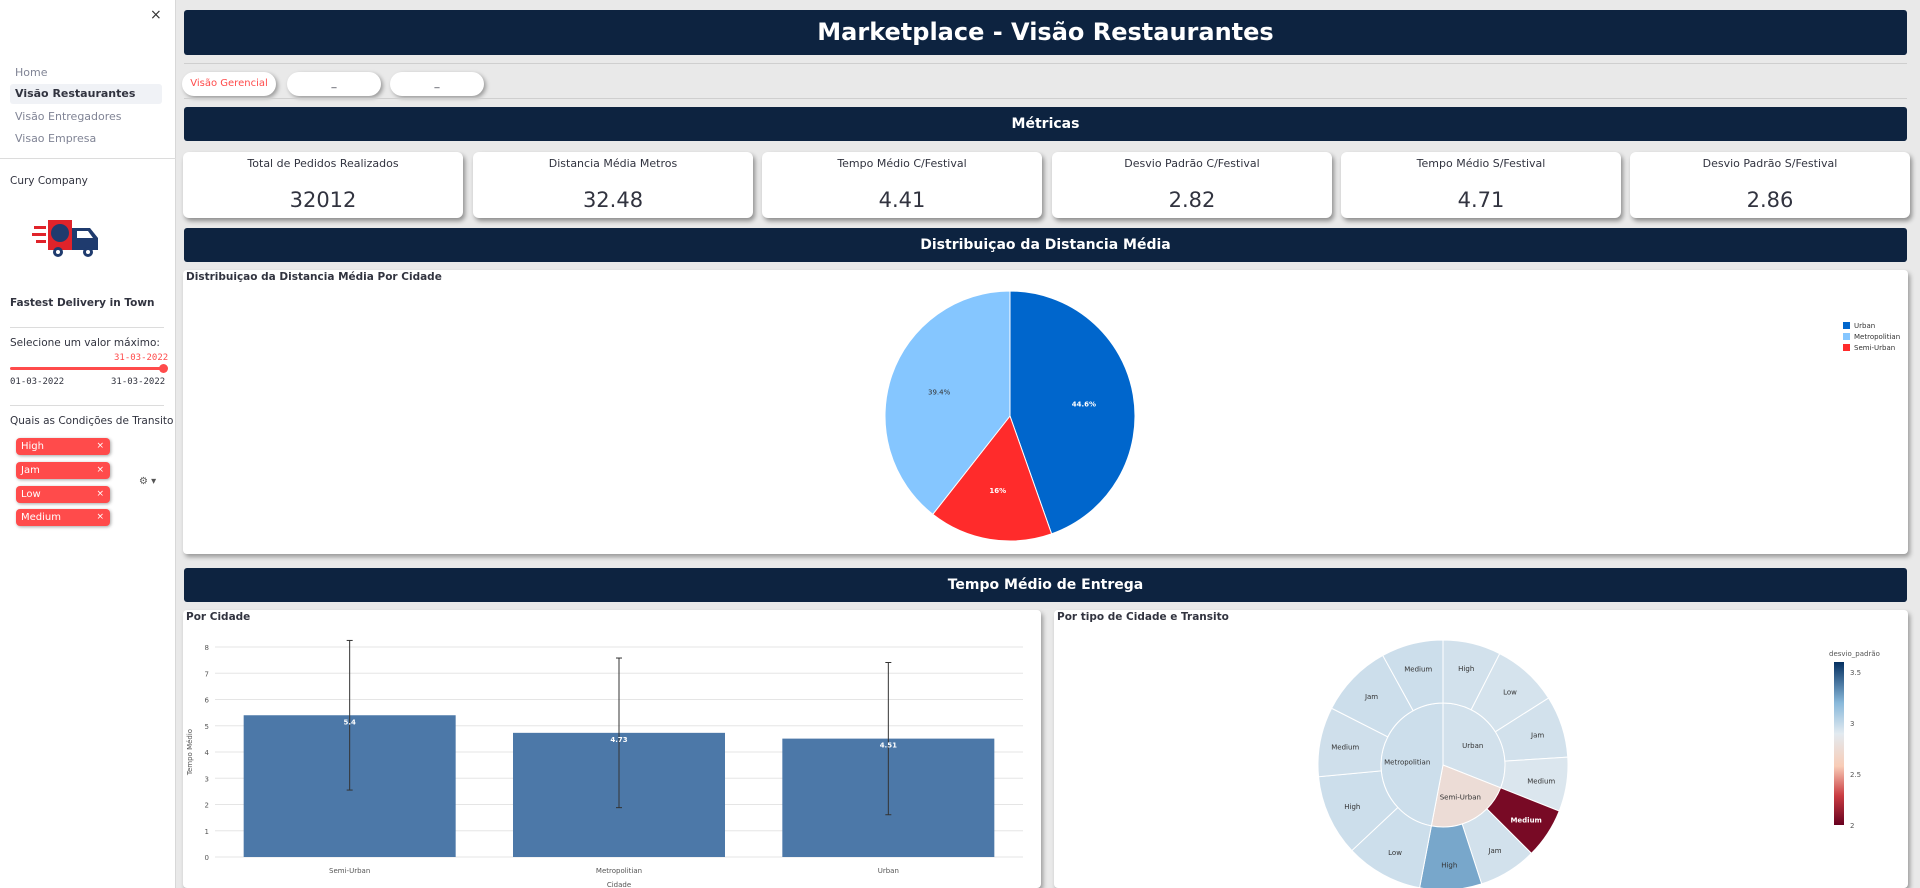  Describe the element at coordinates (1192, 163) in the screenshot. I see `metric-label: Desvio Padrão C/Festival` at that location.